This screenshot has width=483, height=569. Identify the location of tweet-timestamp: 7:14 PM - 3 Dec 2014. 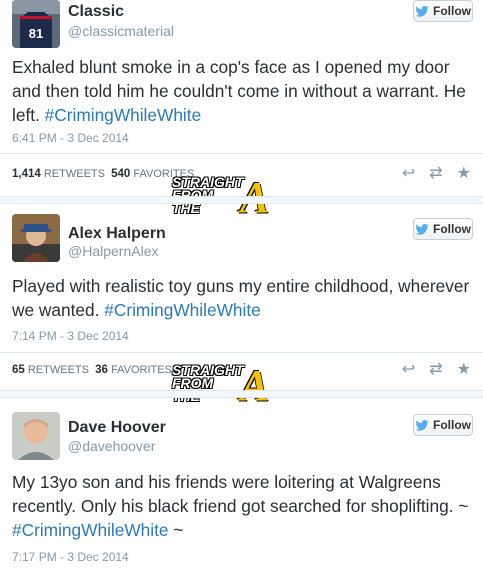
(70, 336).